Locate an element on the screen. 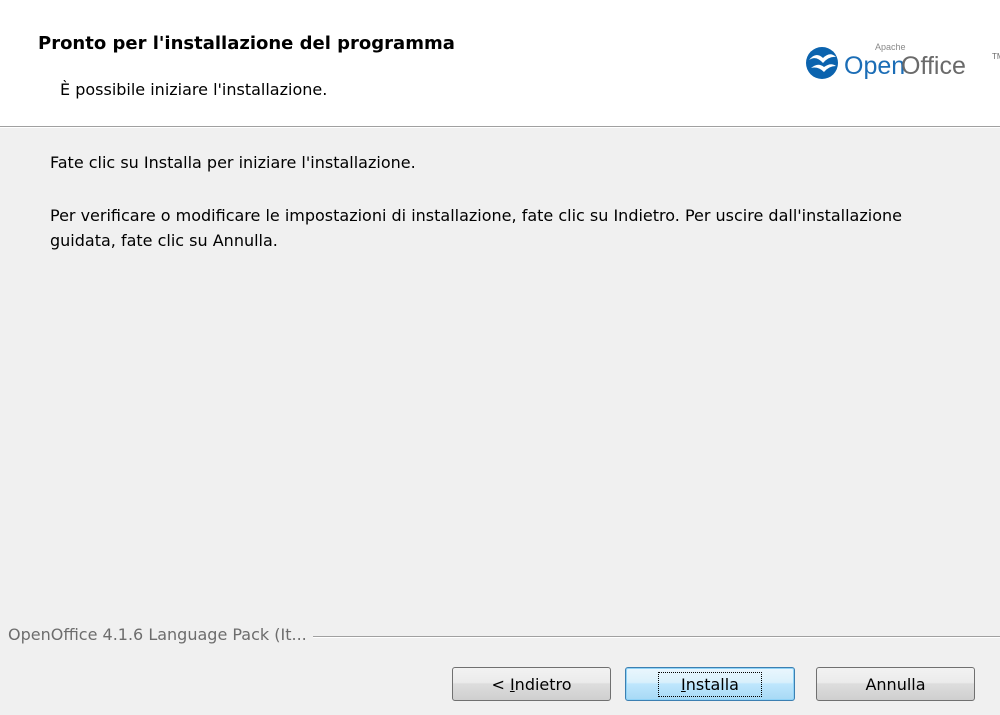  install-button: Installa is located at coordinates (710, 684).